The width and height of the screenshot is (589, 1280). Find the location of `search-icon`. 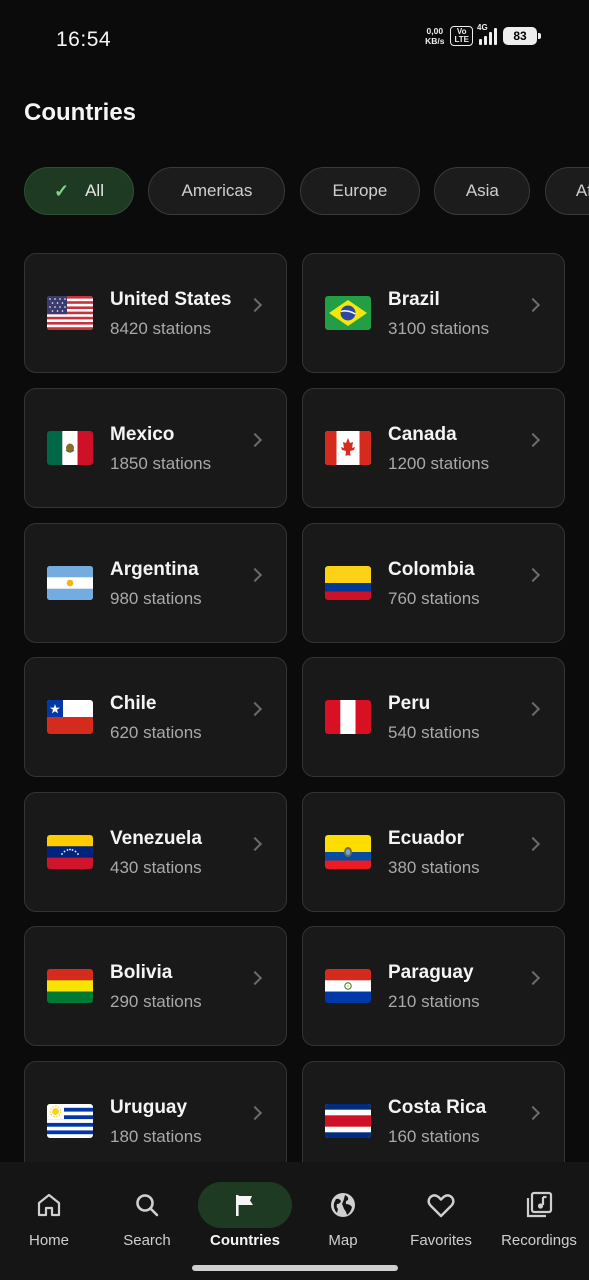

search-icon is located at coordinates (147, 1205).